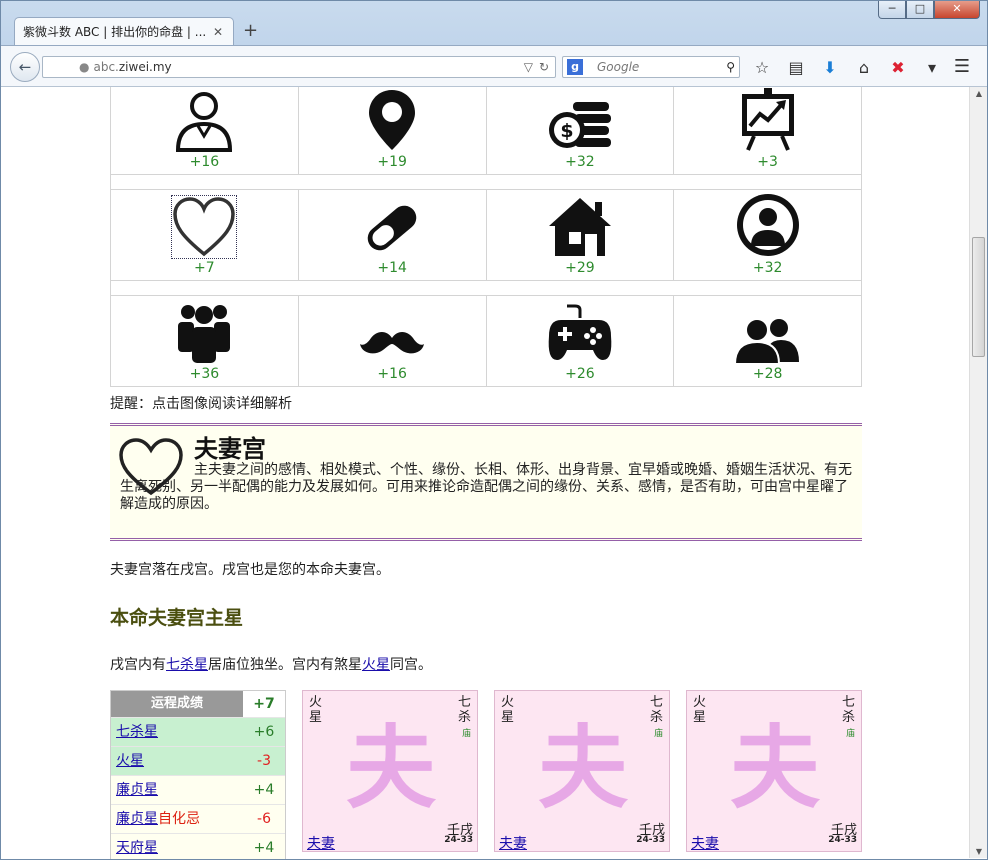 The height and width of the screenshot is (860, 988). Describe the element at coordinates (218, 32) in the screenshot. I see `tab-close-icon: ✕` at that location.